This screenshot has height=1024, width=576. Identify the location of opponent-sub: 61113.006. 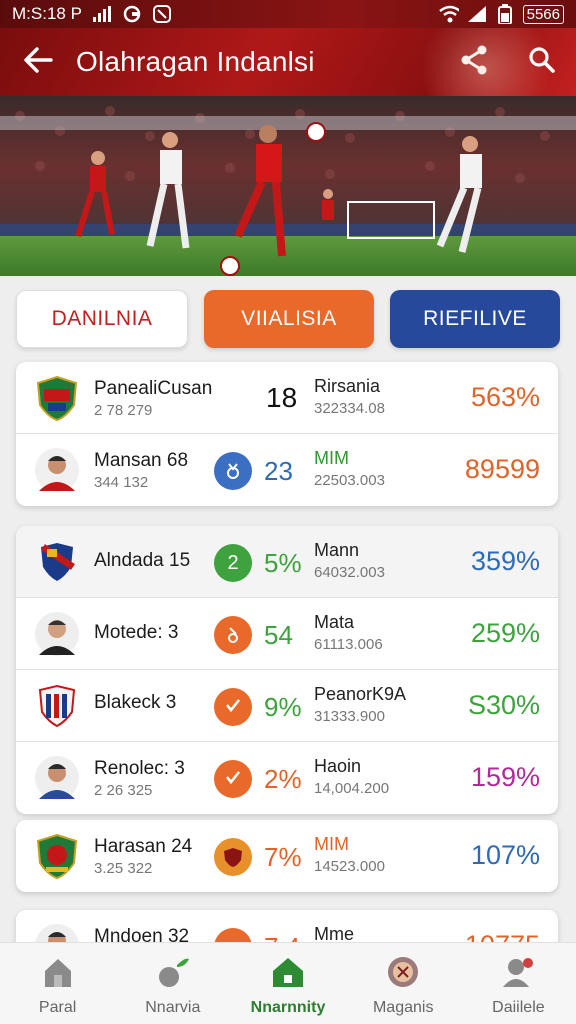
(348, 644).